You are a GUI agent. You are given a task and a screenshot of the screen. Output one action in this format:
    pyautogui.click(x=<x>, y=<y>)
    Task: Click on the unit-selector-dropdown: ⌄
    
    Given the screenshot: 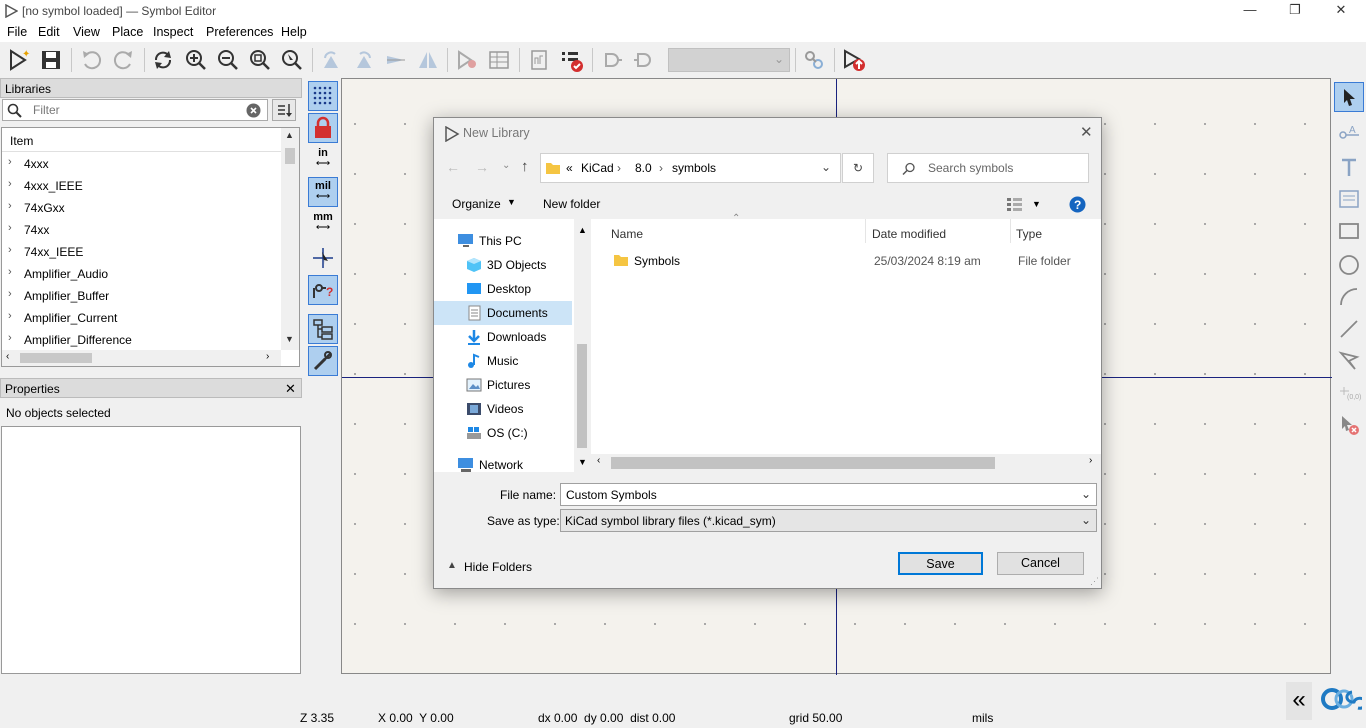 What is the action you would take?
    pyautogui.click(x=729, y=60)
    